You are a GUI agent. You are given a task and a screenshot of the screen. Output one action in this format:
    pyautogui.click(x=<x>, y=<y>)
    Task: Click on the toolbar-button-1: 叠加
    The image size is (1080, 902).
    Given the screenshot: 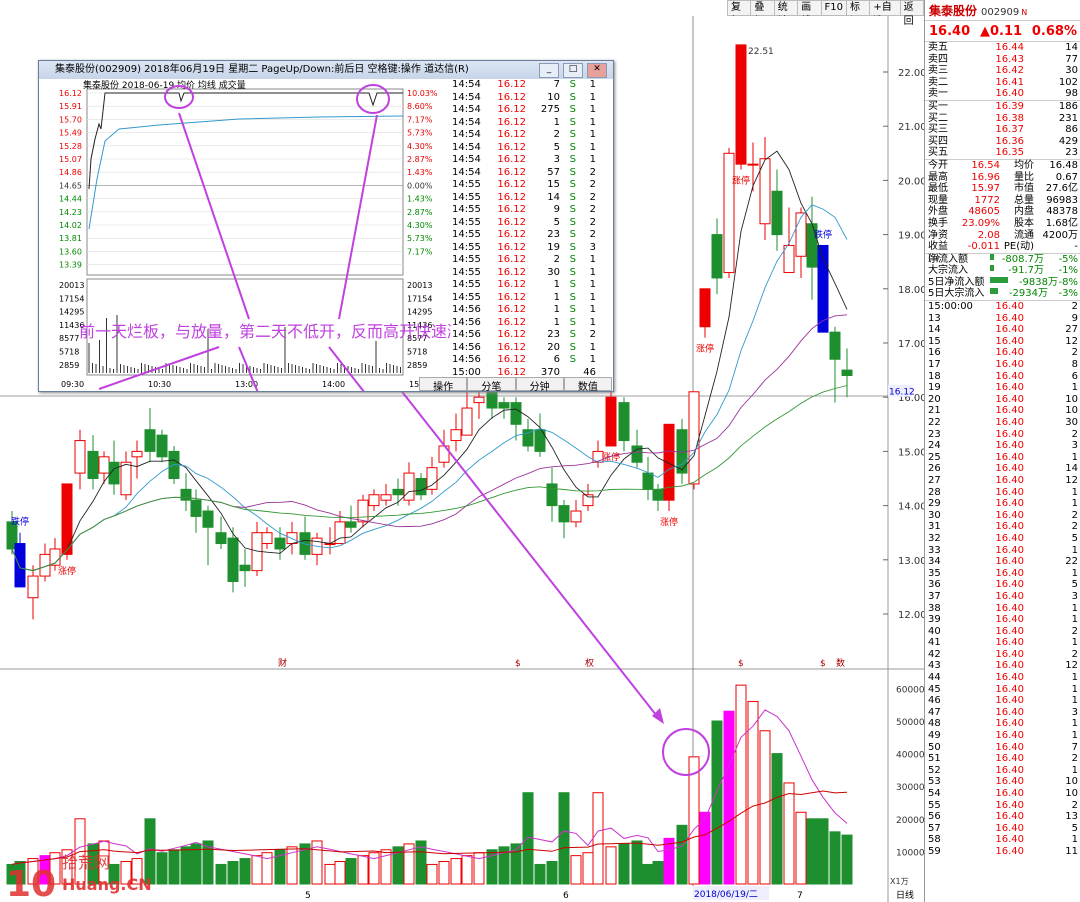 What is the action you would take?
    pyautogui.click(x=762, y=13)
    